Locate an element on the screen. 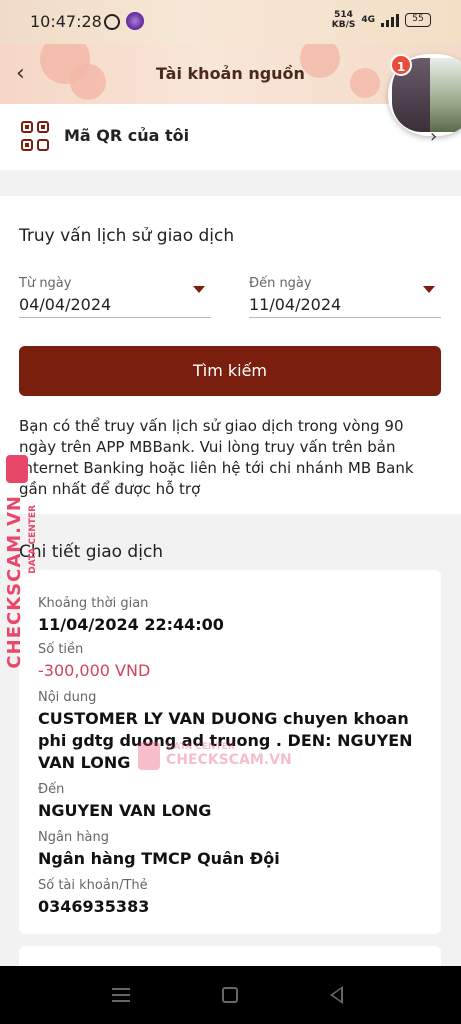 The width and height of the screenshot is (461, 1024). to-label: Đến is located at coordinates (51, 789).